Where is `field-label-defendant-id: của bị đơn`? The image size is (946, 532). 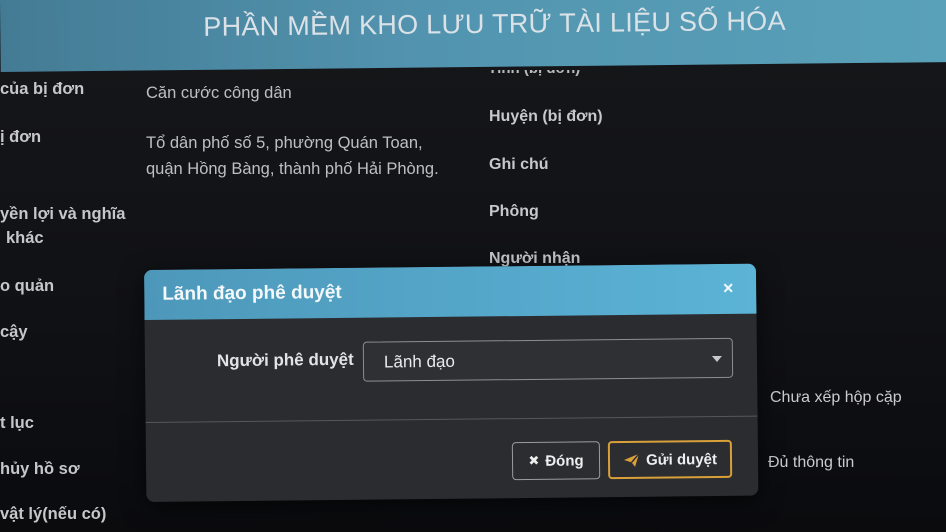 field-label-defendant-id: của bị đơn is located at coordinates (42, 89).